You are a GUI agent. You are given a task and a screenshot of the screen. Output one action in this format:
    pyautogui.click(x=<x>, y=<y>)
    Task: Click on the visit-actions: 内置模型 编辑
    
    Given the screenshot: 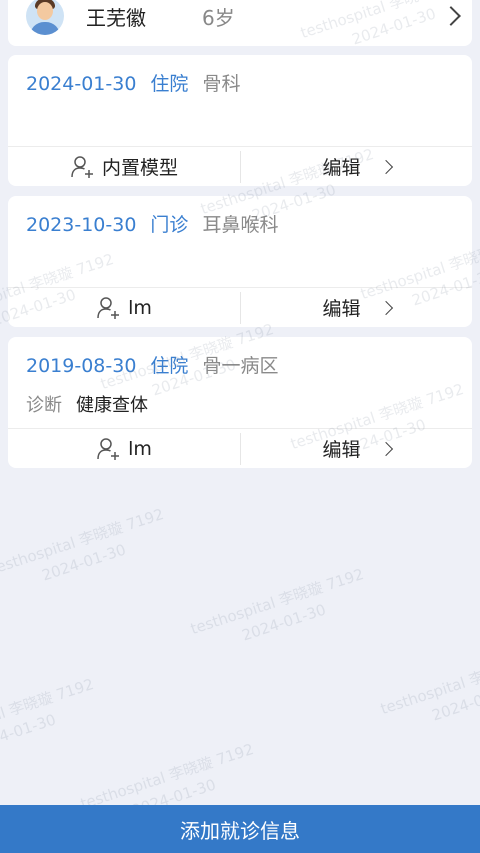 What is the action you would take?
    pyautogui.click(x=240, y=166)
    